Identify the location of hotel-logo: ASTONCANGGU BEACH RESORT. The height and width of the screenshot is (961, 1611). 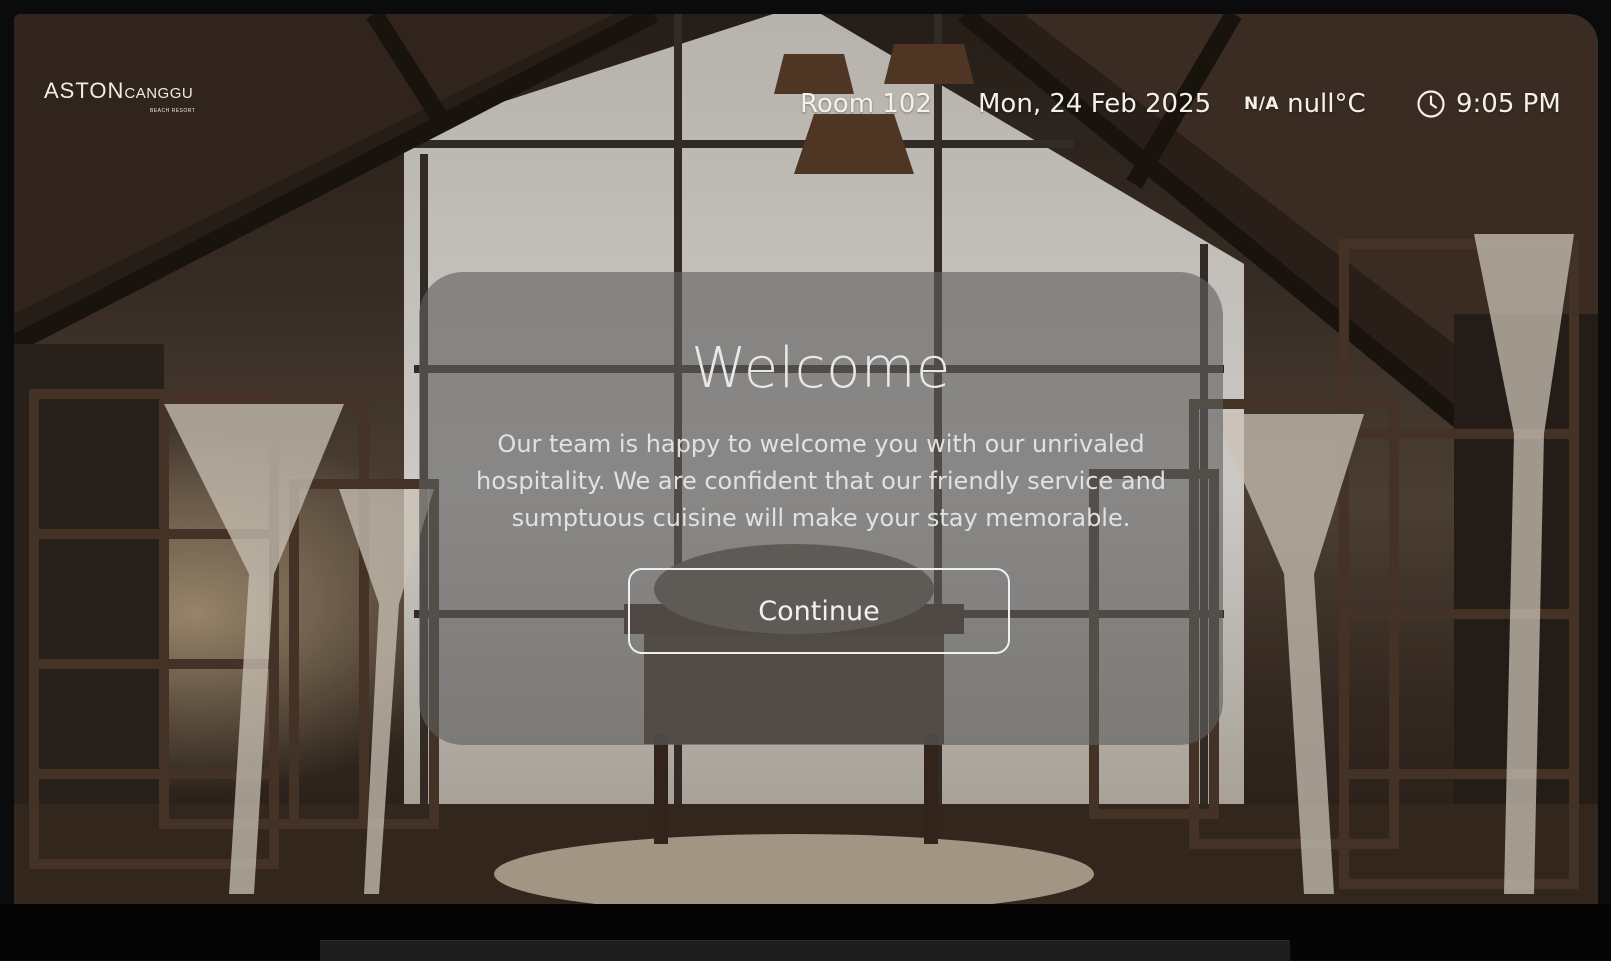
(119, 96).